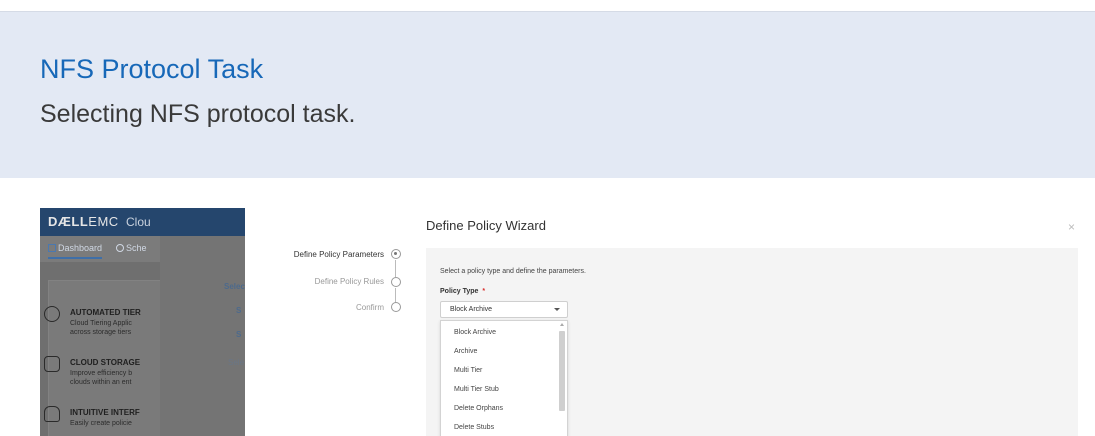 The width and height of the screenshot is (1095, 436). What do you see at coordinates (83, 221) in the screenshot?
I see `dell-emc-logo: DÆLLEMC` at bounding box center [83, 221].